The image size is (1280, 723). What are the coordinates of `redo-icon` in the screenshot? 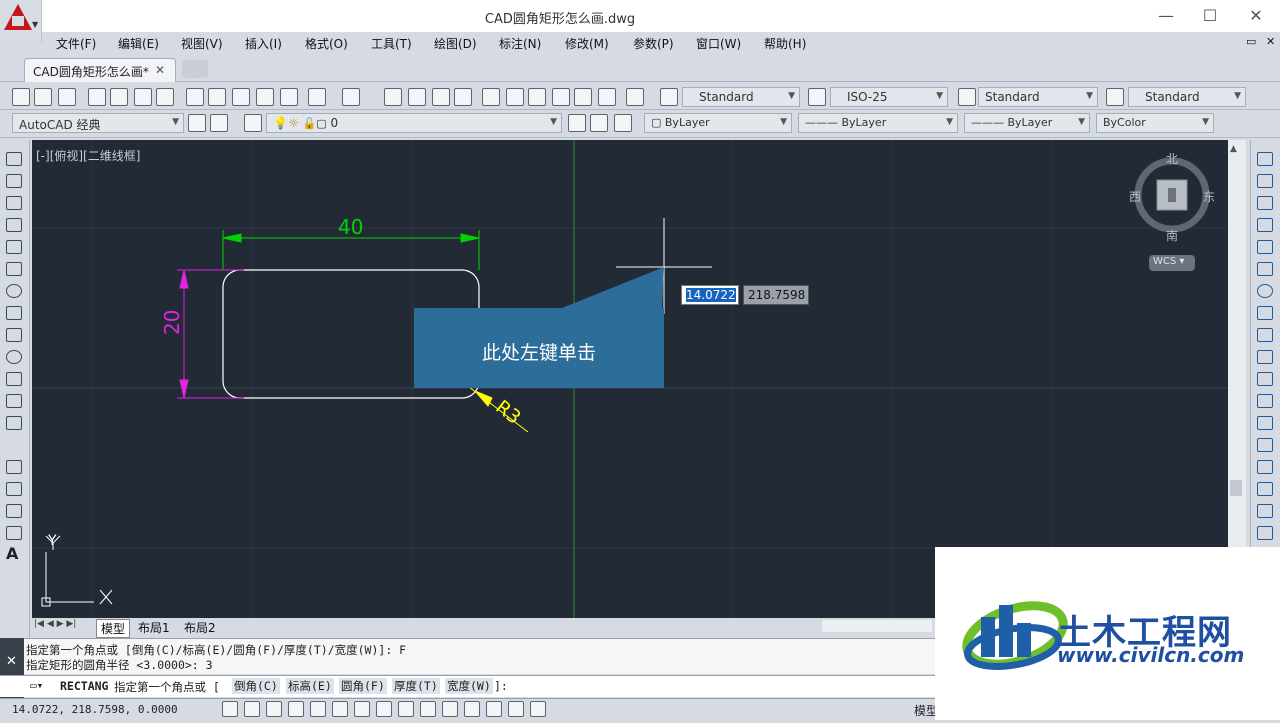 It's located at (351, 97).